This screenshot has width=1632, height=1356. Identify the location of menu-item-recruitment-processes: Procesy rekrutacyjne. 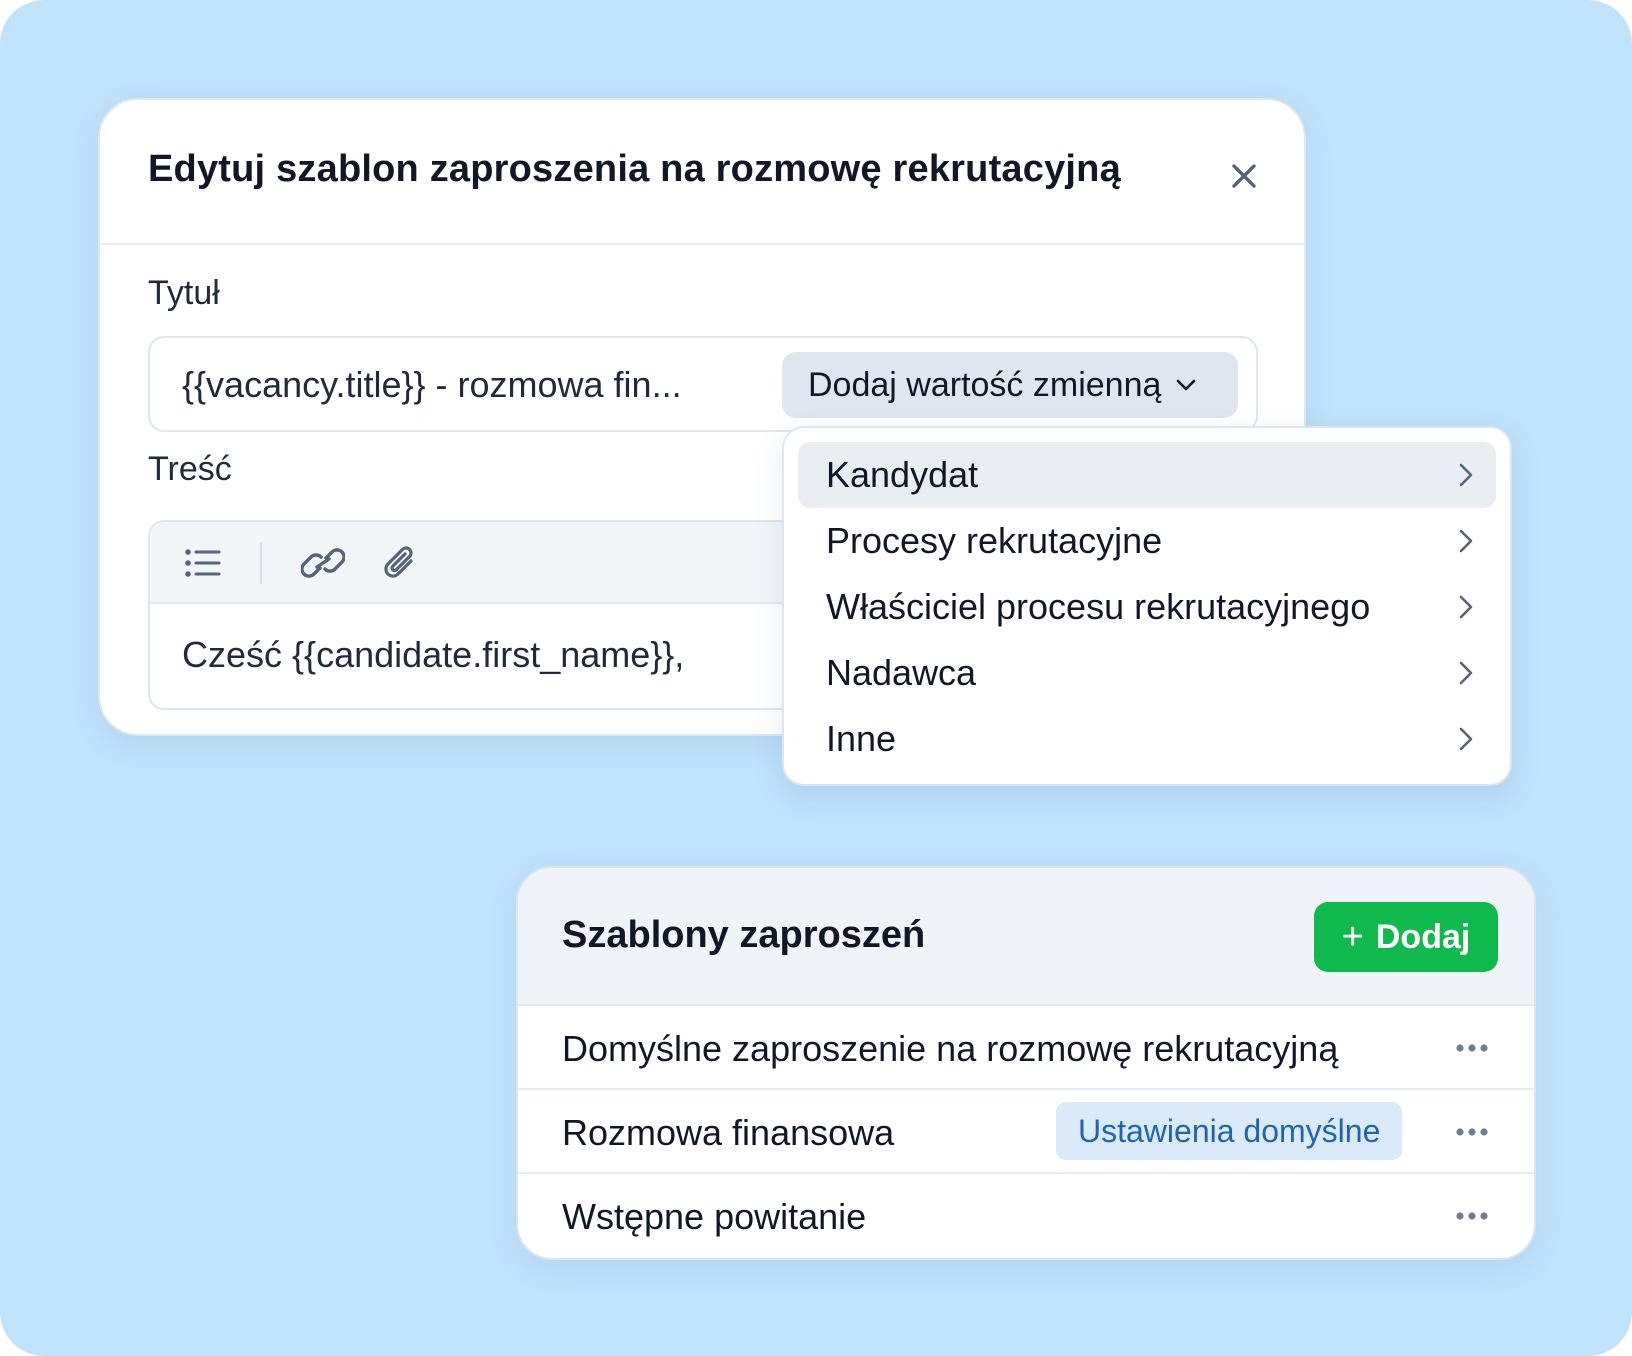
(1147, 541).